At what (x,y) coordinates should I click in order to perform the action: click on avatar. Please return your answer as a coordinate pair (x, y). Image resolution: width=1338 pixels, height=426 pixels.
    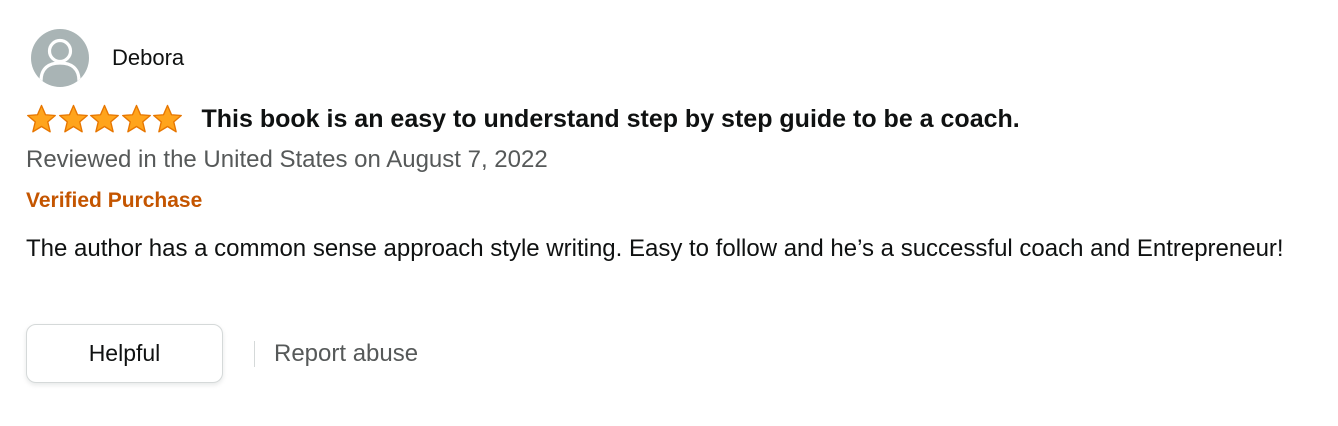
    Looking at the image, I should click on (60, 58).